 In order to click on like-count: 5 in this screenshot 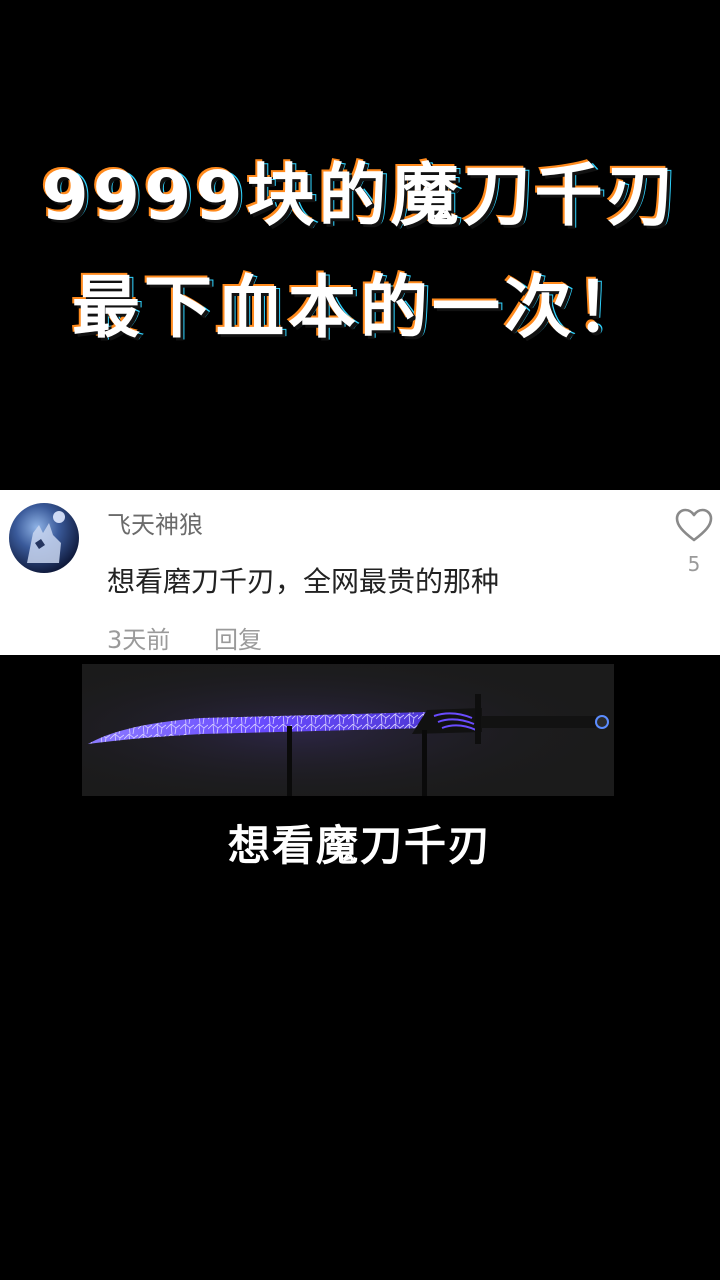, I will do `click(694, 564)`.